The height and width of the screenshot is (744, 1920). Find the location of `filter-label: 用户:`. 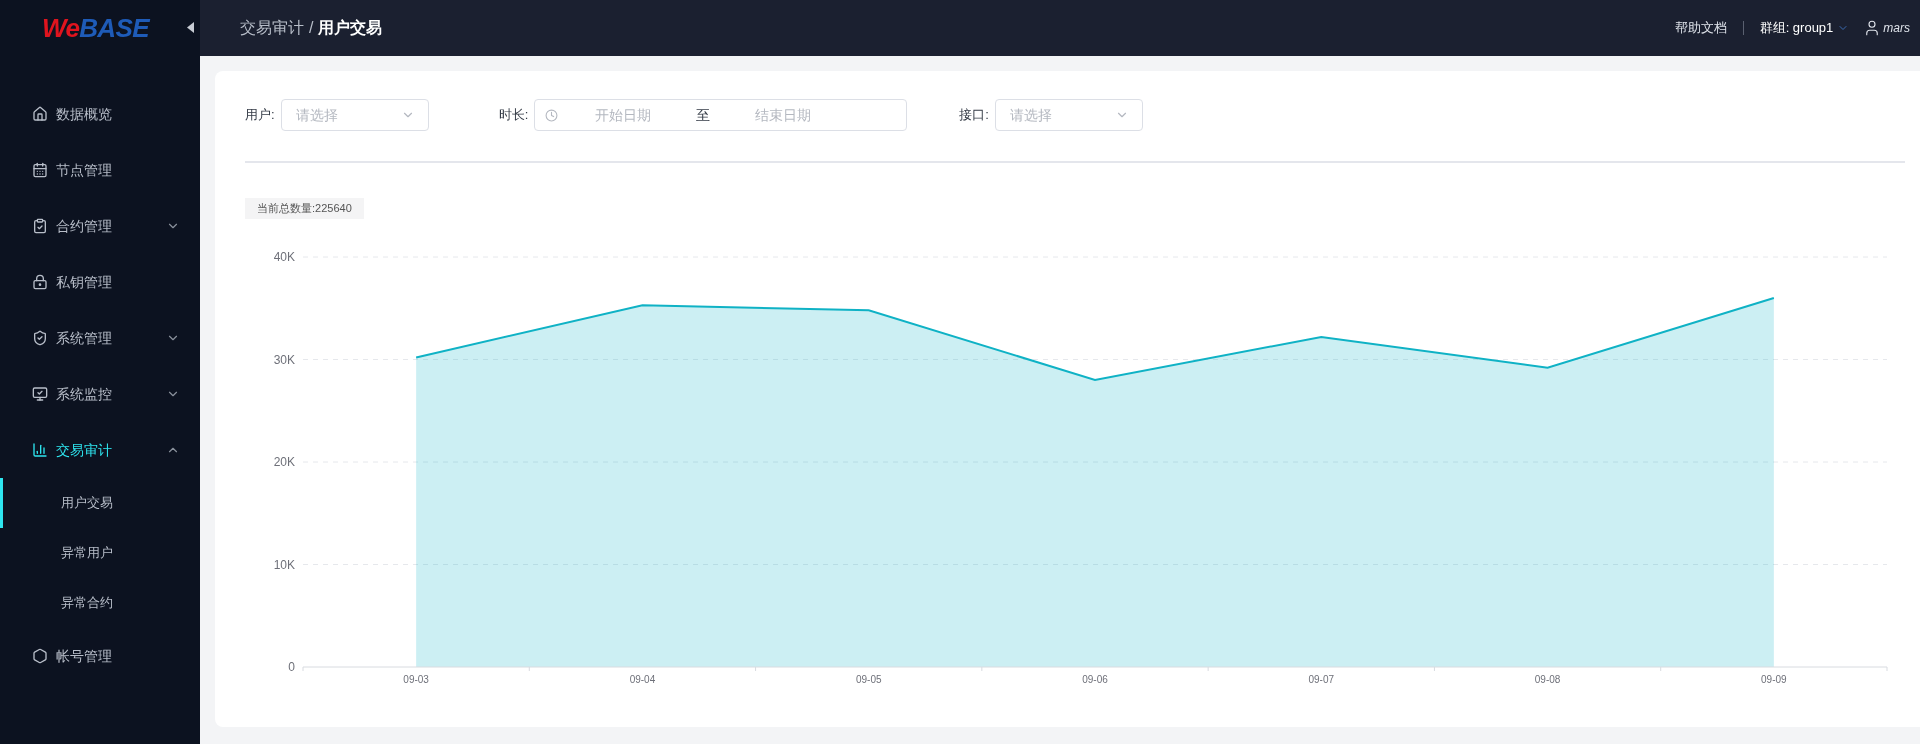

filter-label: 用户: is located at coordinates (260, 115).